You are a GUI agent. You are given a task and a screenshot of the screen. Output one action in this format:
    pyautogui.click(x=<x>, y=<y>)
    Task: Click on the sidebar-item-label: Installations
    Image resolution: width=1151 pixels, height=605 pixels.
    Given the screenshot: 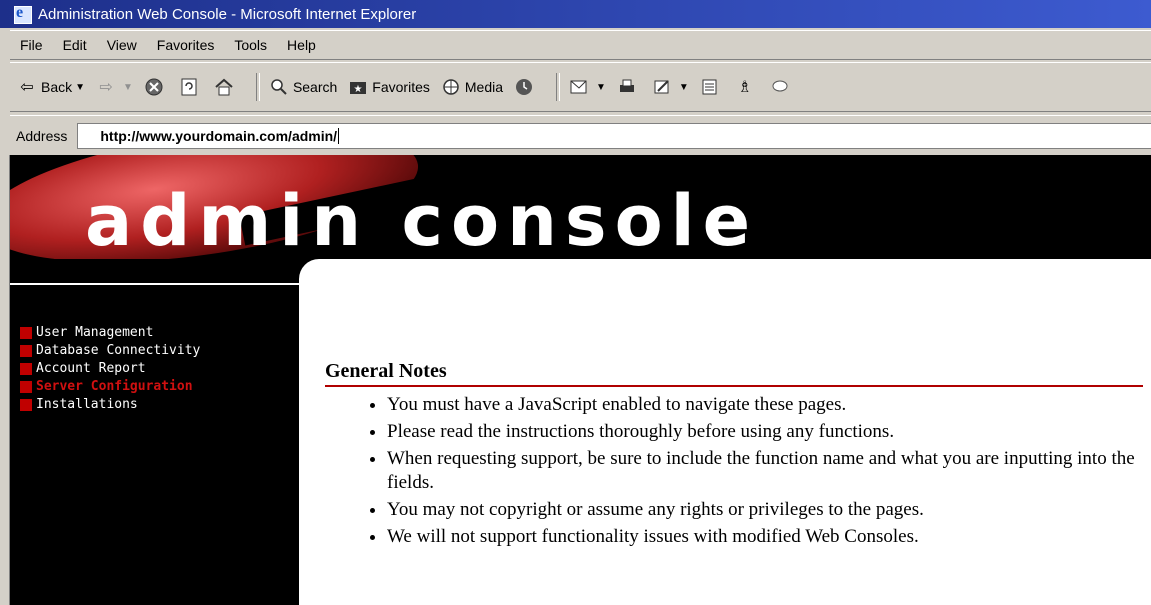 What is the action you would take?
    pyautogui.click(x=87, y=404)
    